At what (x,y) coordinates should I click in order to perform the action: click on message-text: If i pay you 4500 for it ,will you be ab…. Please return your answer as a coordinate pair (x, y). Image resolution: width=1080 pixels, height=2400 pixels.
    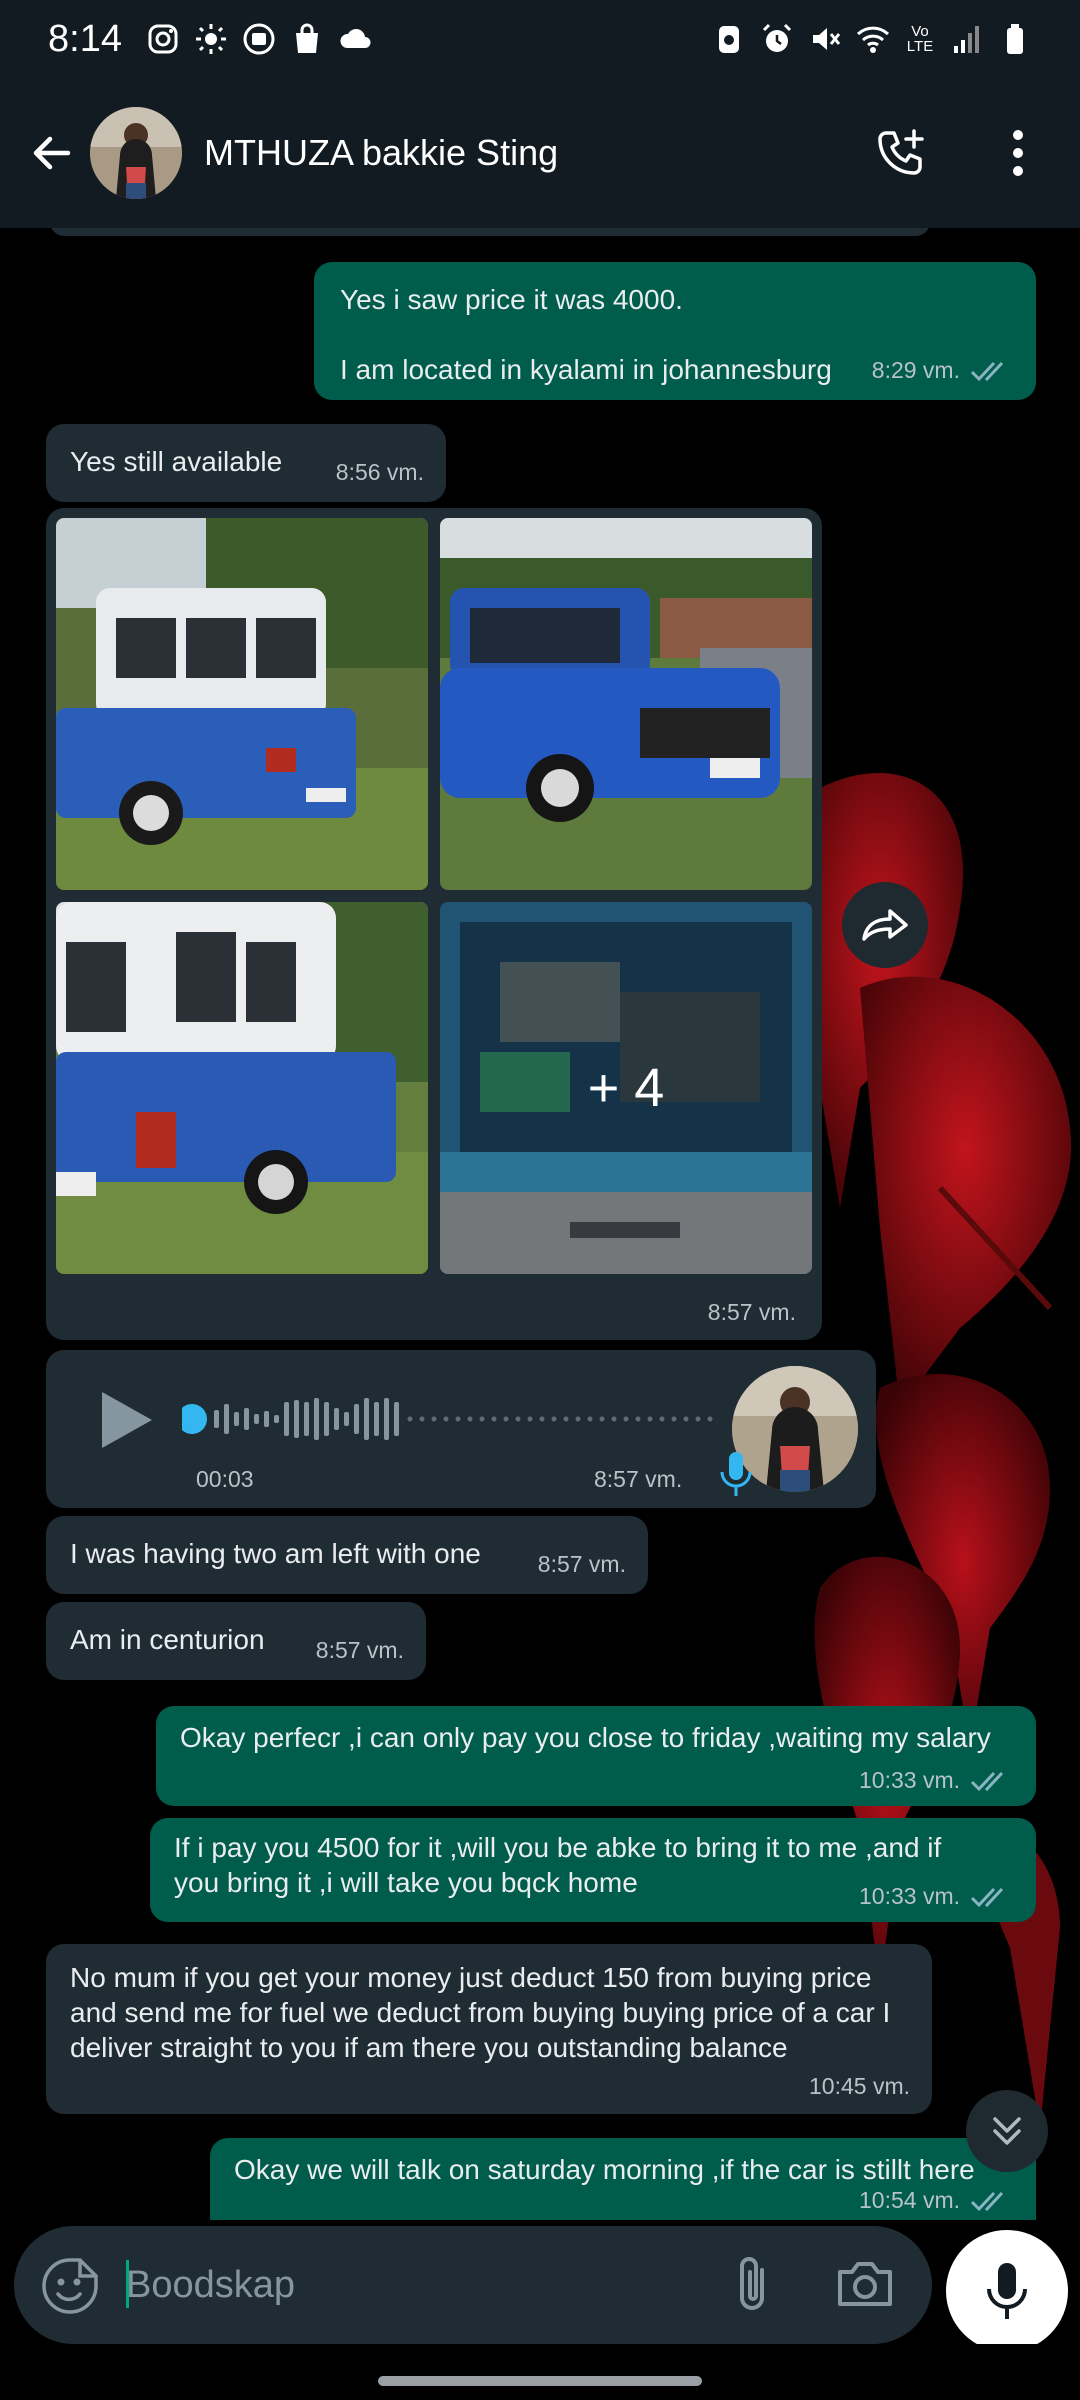
    Looking at the image, I should click on (558, 1865).